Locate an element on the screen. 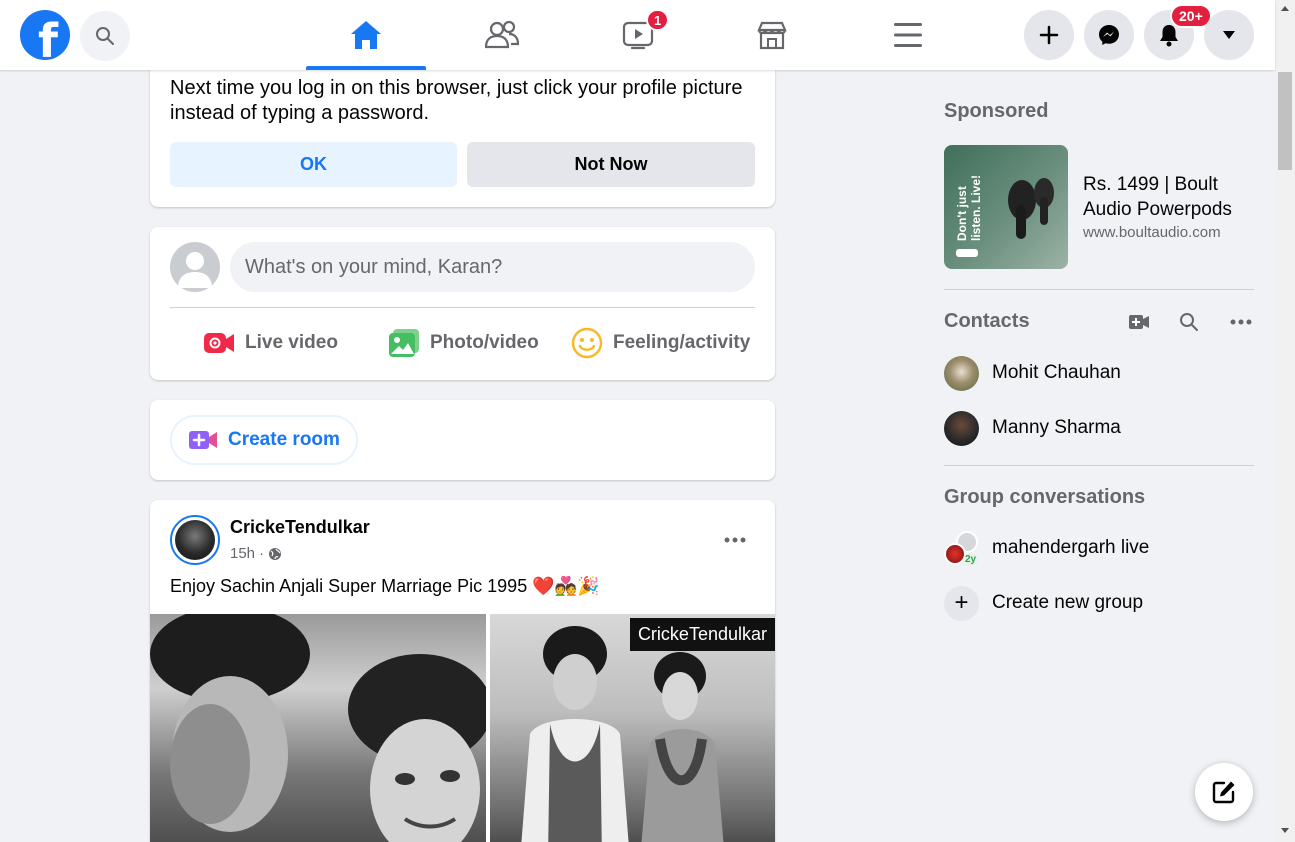 The height and width of the screenshot is (842, 1295). live-video-button: Live video is located at coordinates (270, 343).